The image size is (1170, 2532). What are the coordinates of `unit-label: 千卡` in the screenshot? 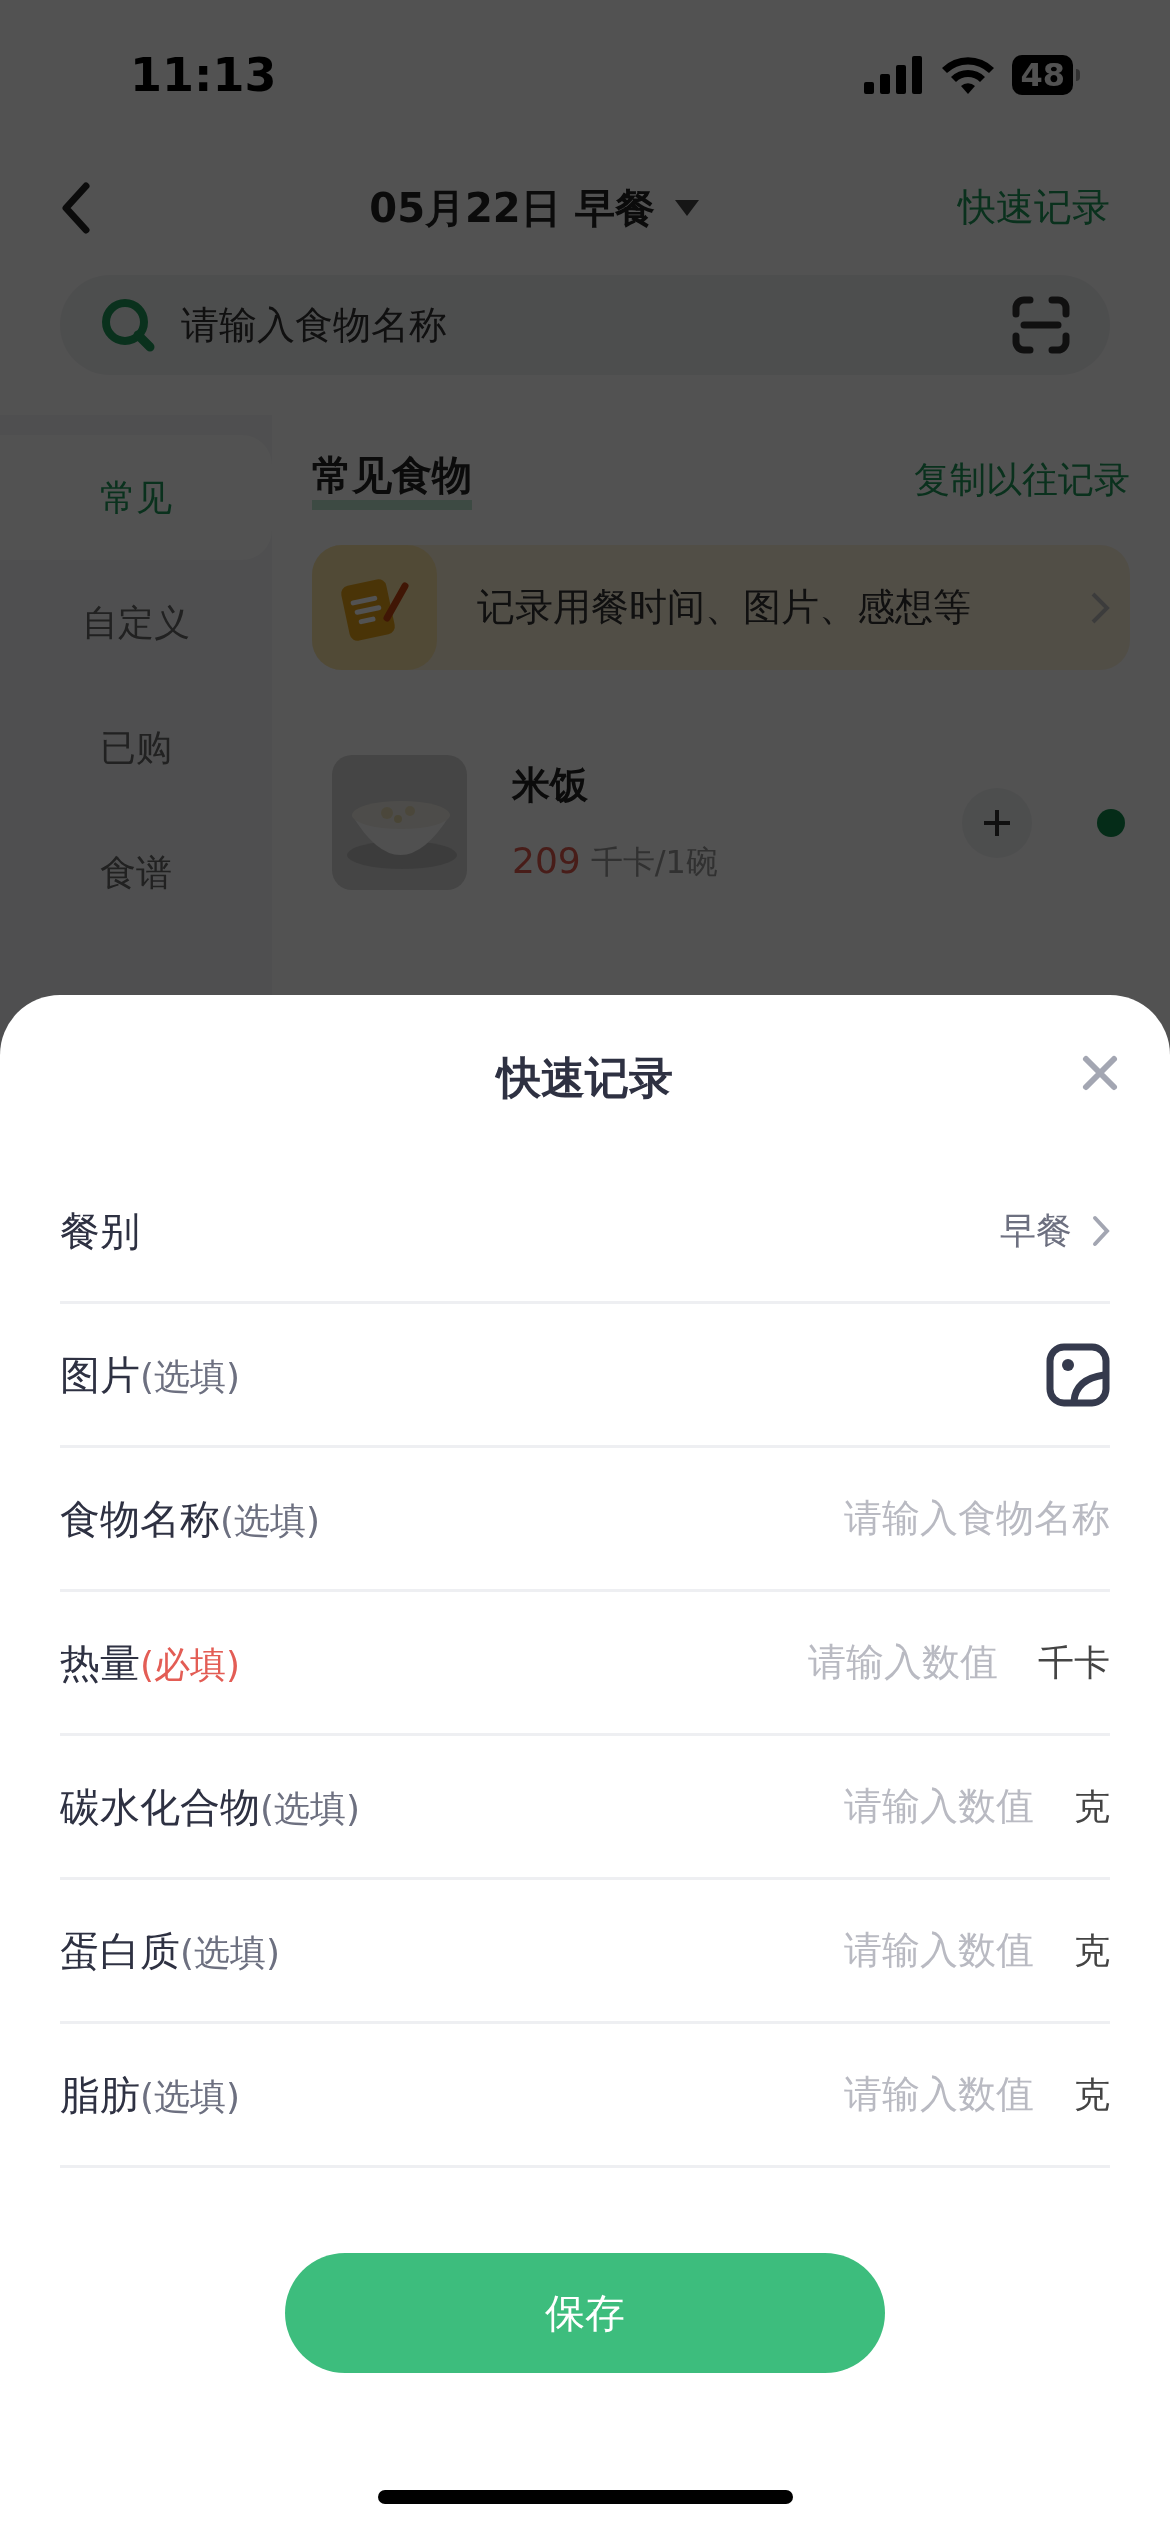 It's located at (1074, 1662).